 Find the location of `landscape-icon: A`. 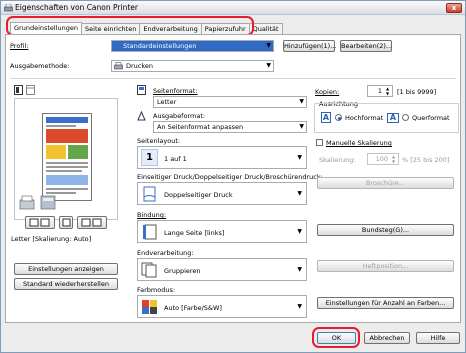

landscape-icon: A is located at coordinates (393, 118).